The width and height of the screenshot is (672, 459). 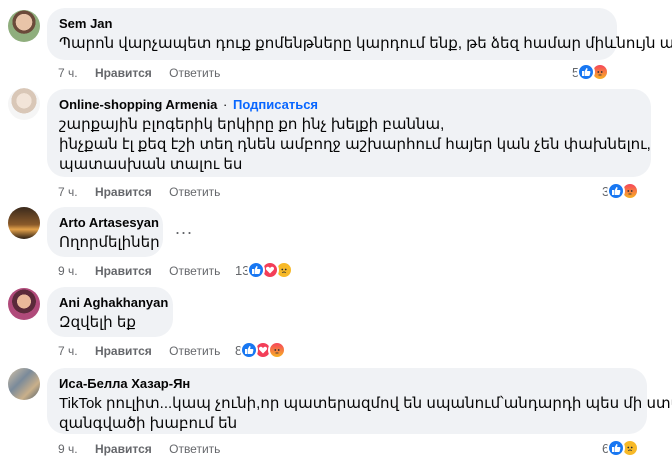 I want to click on comment-text: պատասխան տալու ես, so click(x=151, y=164).